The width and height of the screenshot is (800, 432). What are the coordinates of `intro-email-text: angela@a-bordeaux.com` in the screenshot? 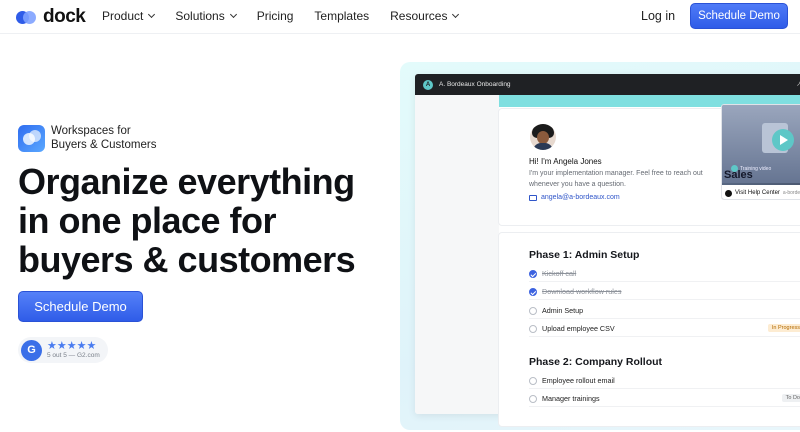 It's located at (580, 197).